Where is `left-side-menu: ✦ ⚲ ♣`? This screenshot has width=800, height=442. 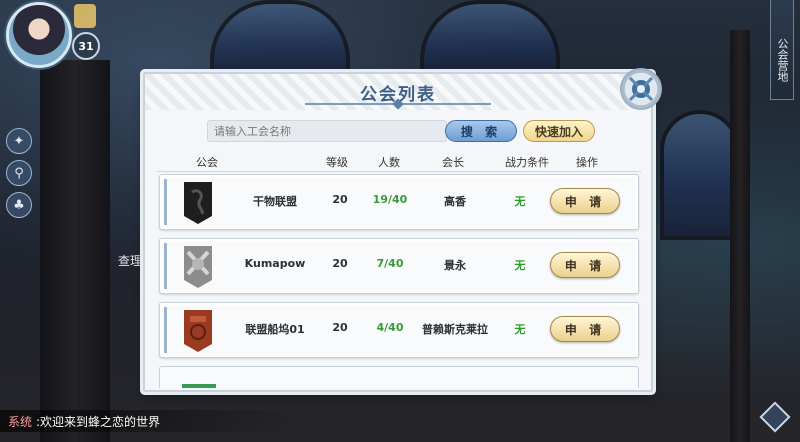 left-side-menu: ✦ ⚲ ♣ is located at coordinates (19, 176).